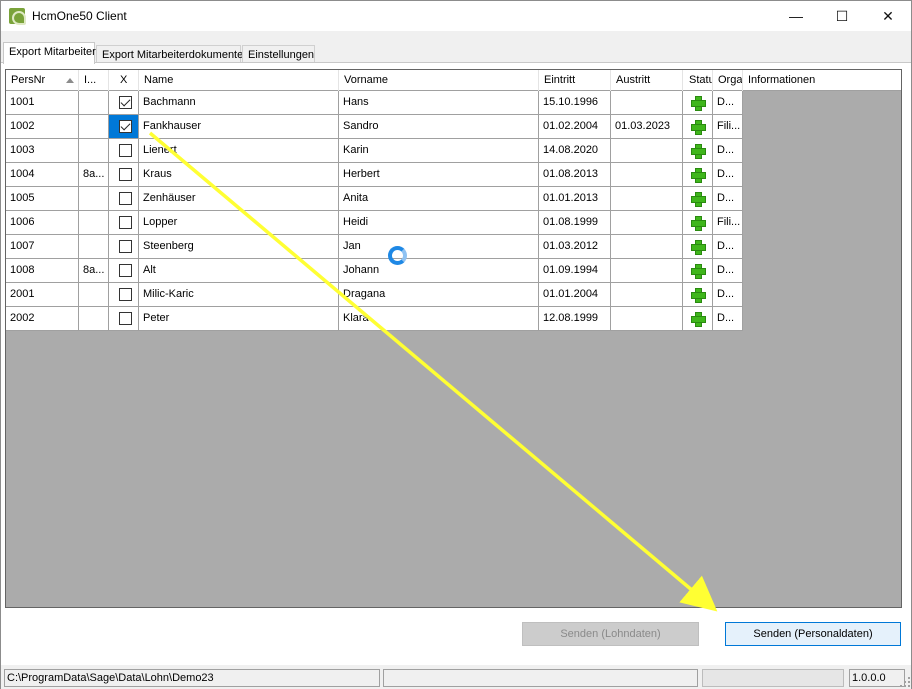 This screenshot has width=912, height=689. What do you see at coordinates (905, 682) in the screenshot?
I see `resize-grip-icon` at bounding box center [905, 682].